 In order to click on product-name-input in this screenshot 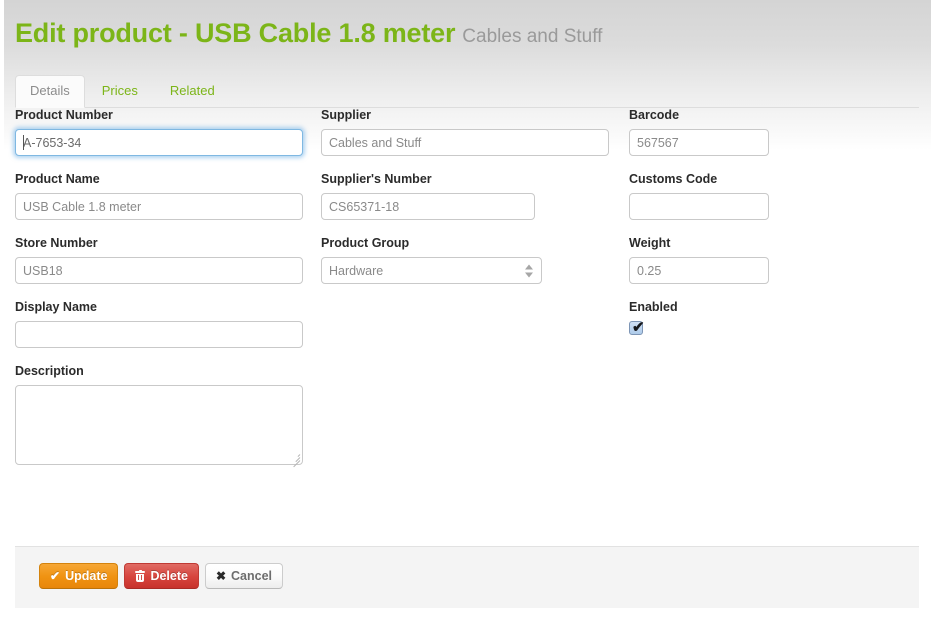, I will do `click(159, 206)`.